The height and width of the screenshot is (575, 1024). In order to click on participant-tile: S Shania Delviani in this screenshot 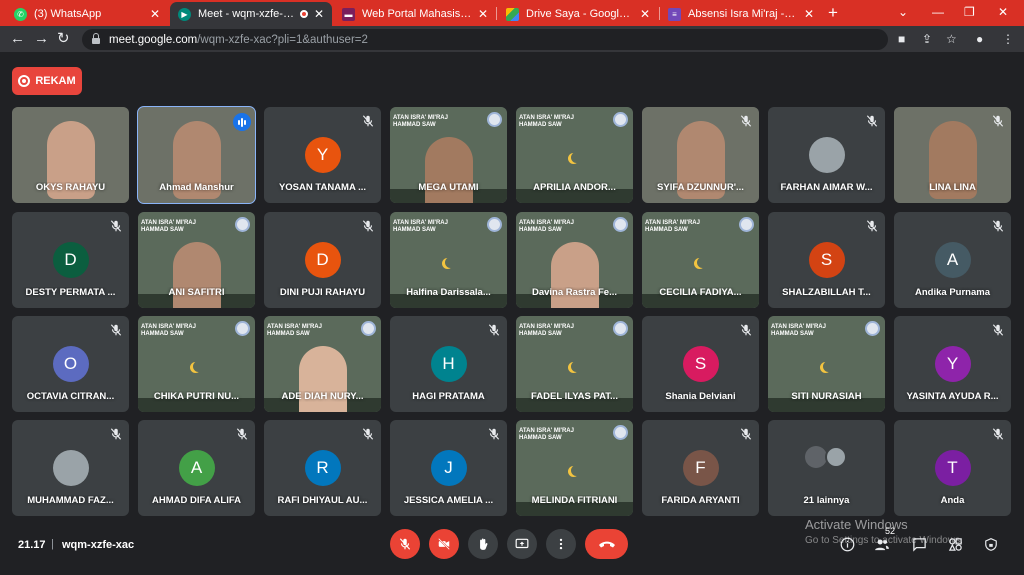, I will do `click(700, 364)`.